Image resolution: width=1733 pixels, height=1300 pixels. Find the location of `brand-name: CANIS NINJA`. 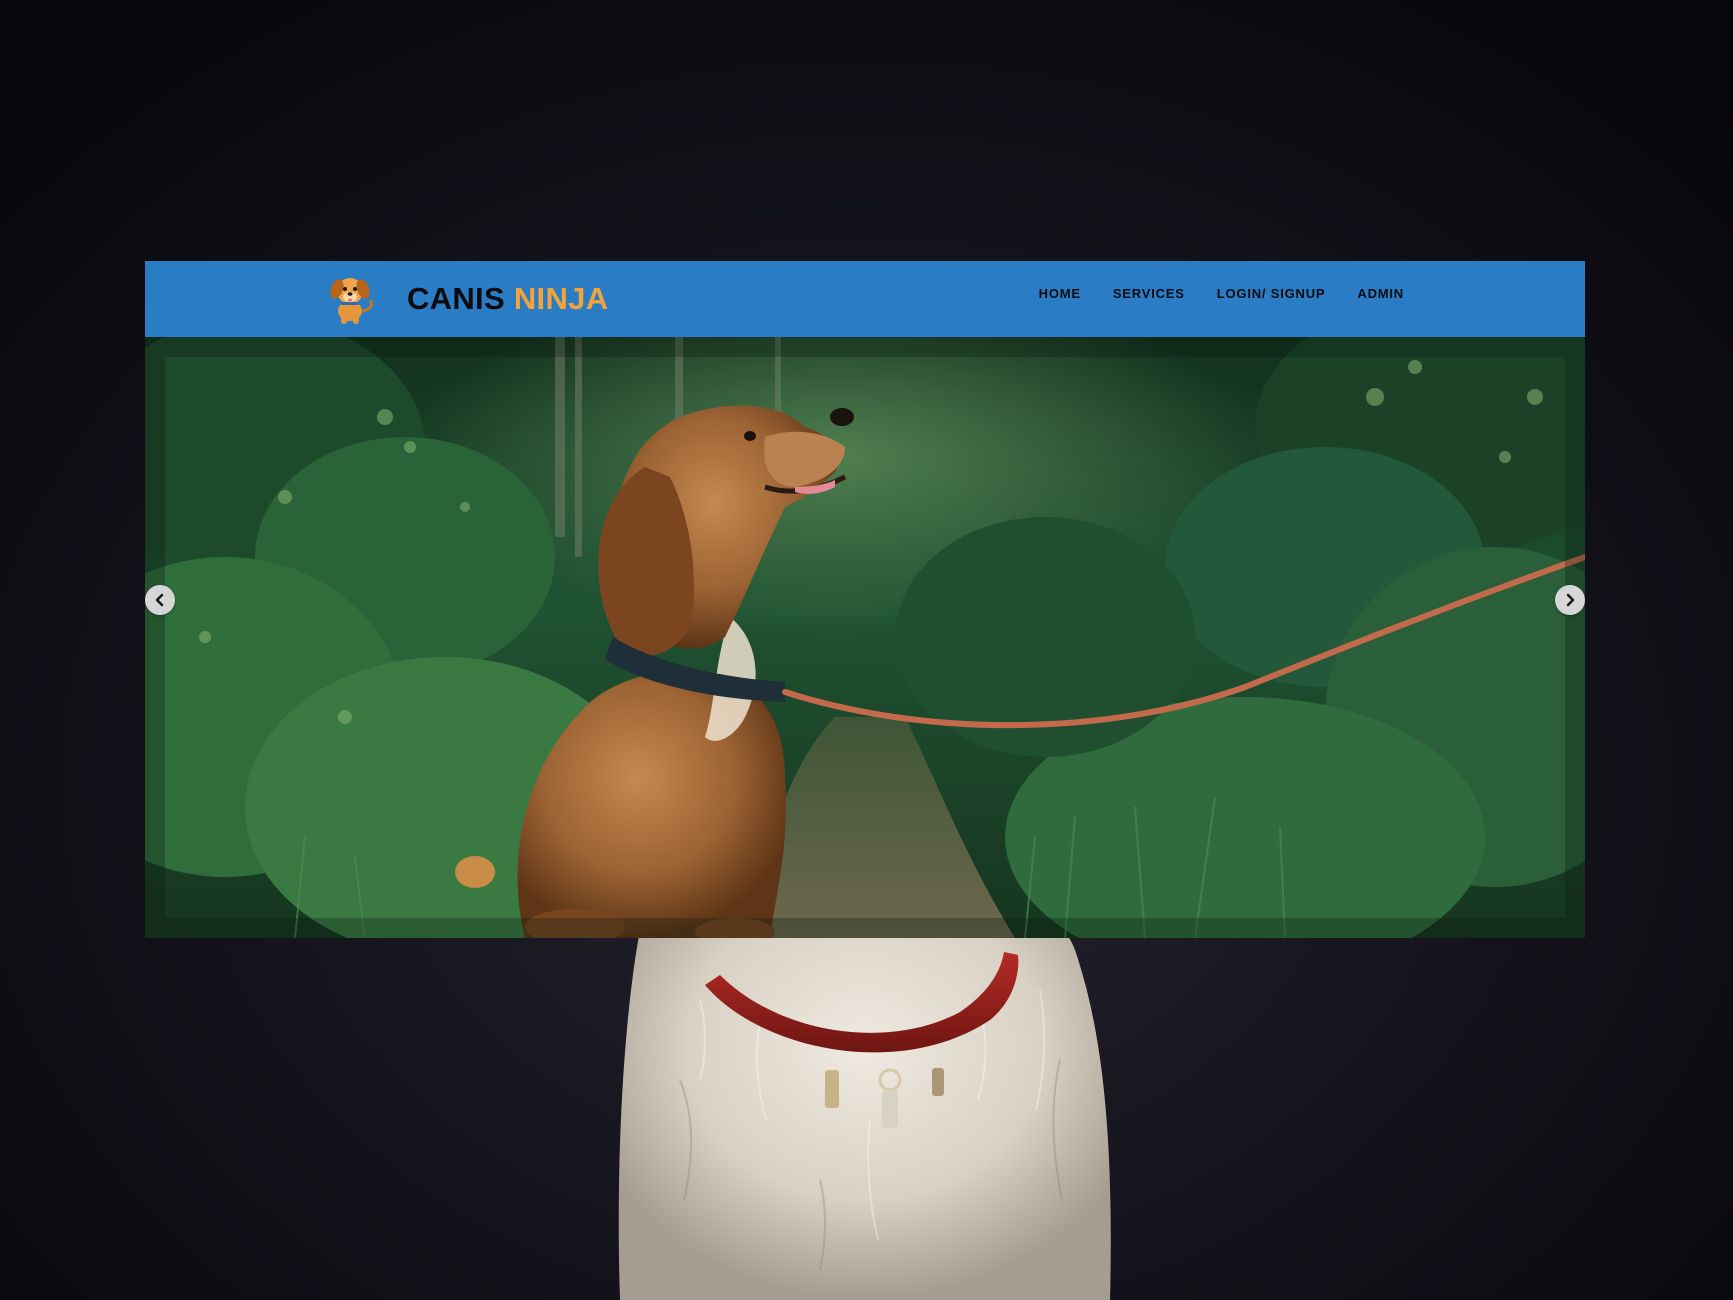

brand-name: CANIS NINJA is located at coordinates (507, 299).